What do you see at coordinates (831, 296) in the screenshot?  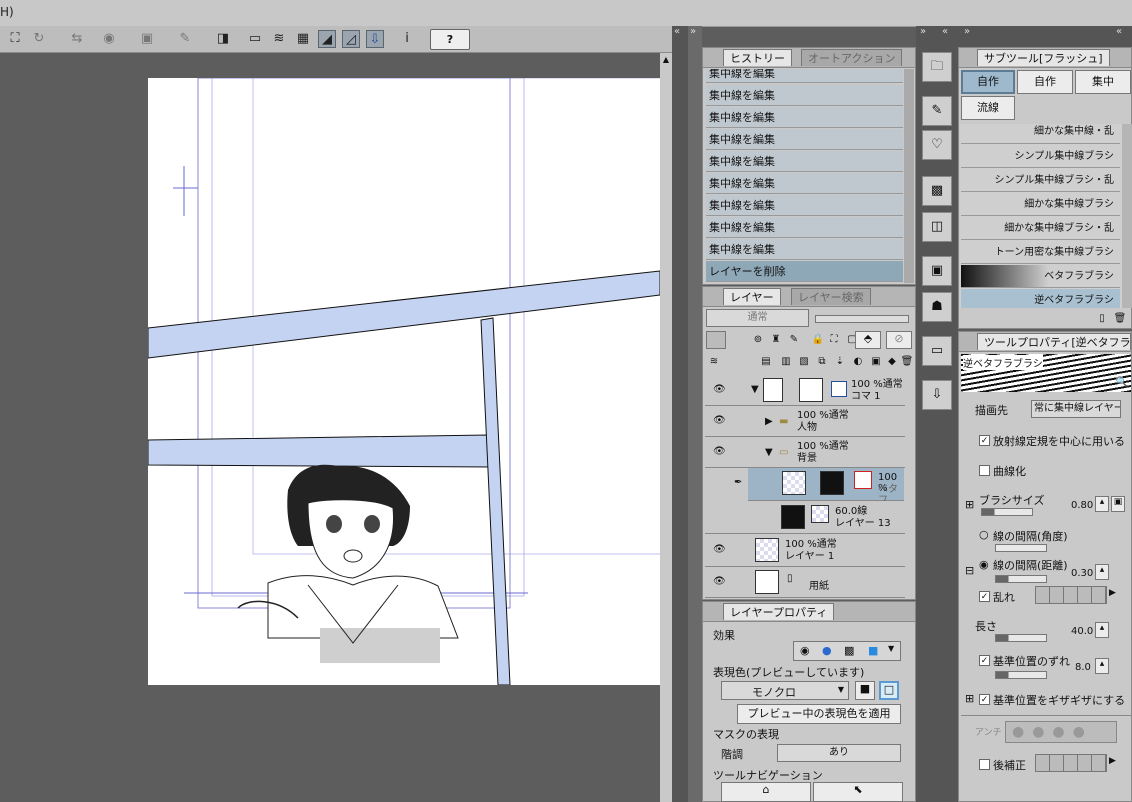 I see `tab-layer-search: レイヤー検索` at bounding box center [831, 296].